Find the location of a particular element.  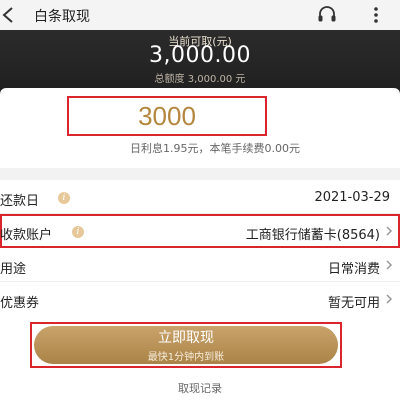

coupon-label: 优惠券 is located at coordinates (20, 303).